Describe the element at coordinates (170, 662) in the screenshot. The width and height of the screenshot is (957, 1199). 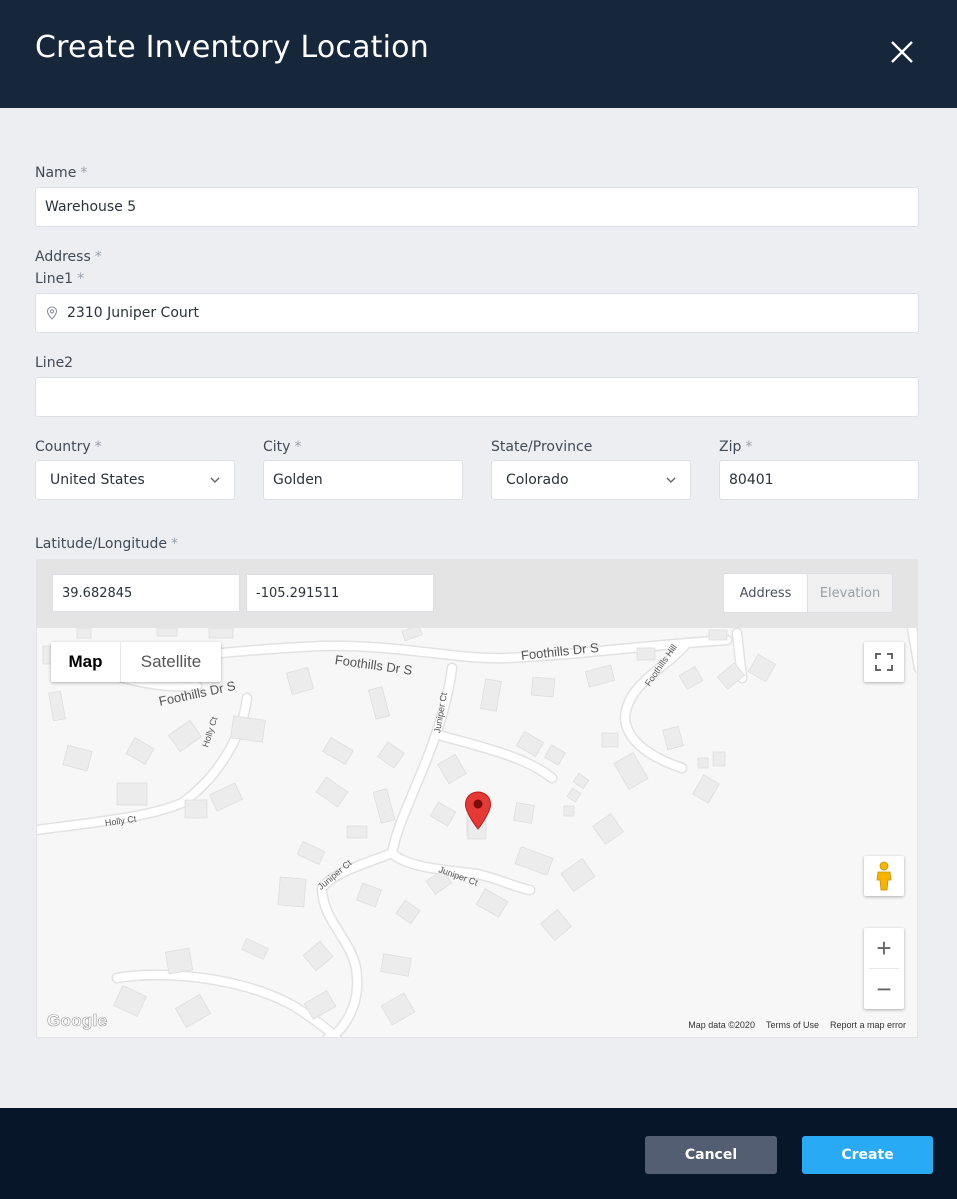
I see `map-type-satellite-button: Satellite` at that location.